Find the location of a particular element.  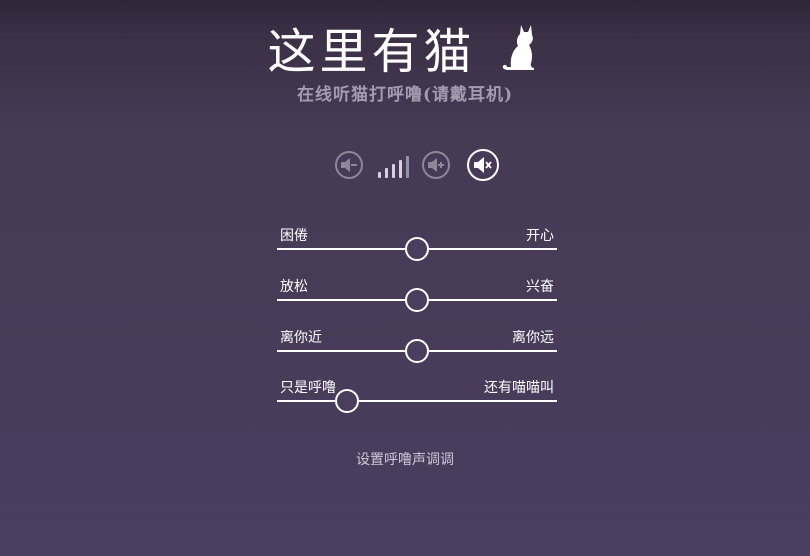

volume-level-indicator is located at coordinates (396, 166).